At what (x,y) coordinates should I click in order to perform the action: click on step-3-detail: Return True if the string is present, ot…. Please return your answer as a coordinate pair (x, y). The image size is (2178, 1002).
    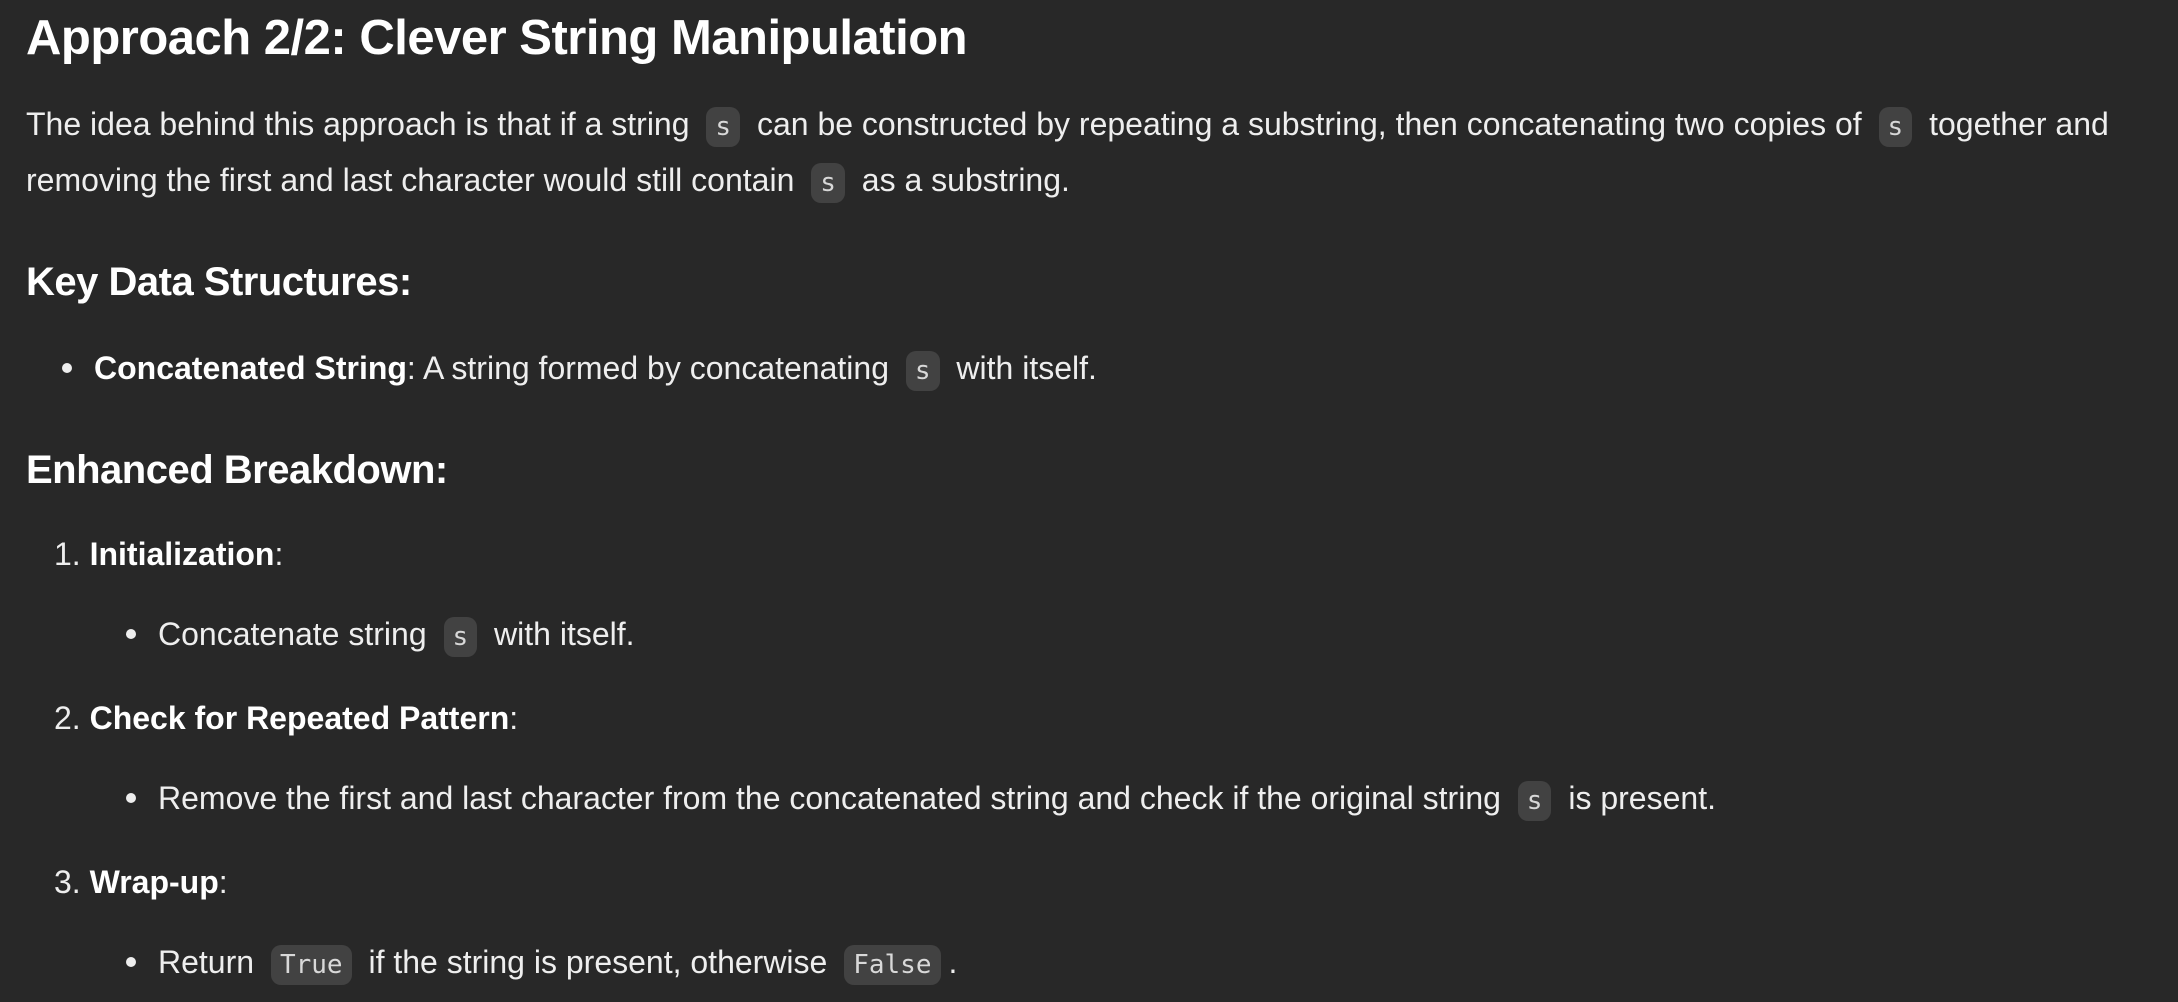
    Looking at the image, I should click on (541, 963).